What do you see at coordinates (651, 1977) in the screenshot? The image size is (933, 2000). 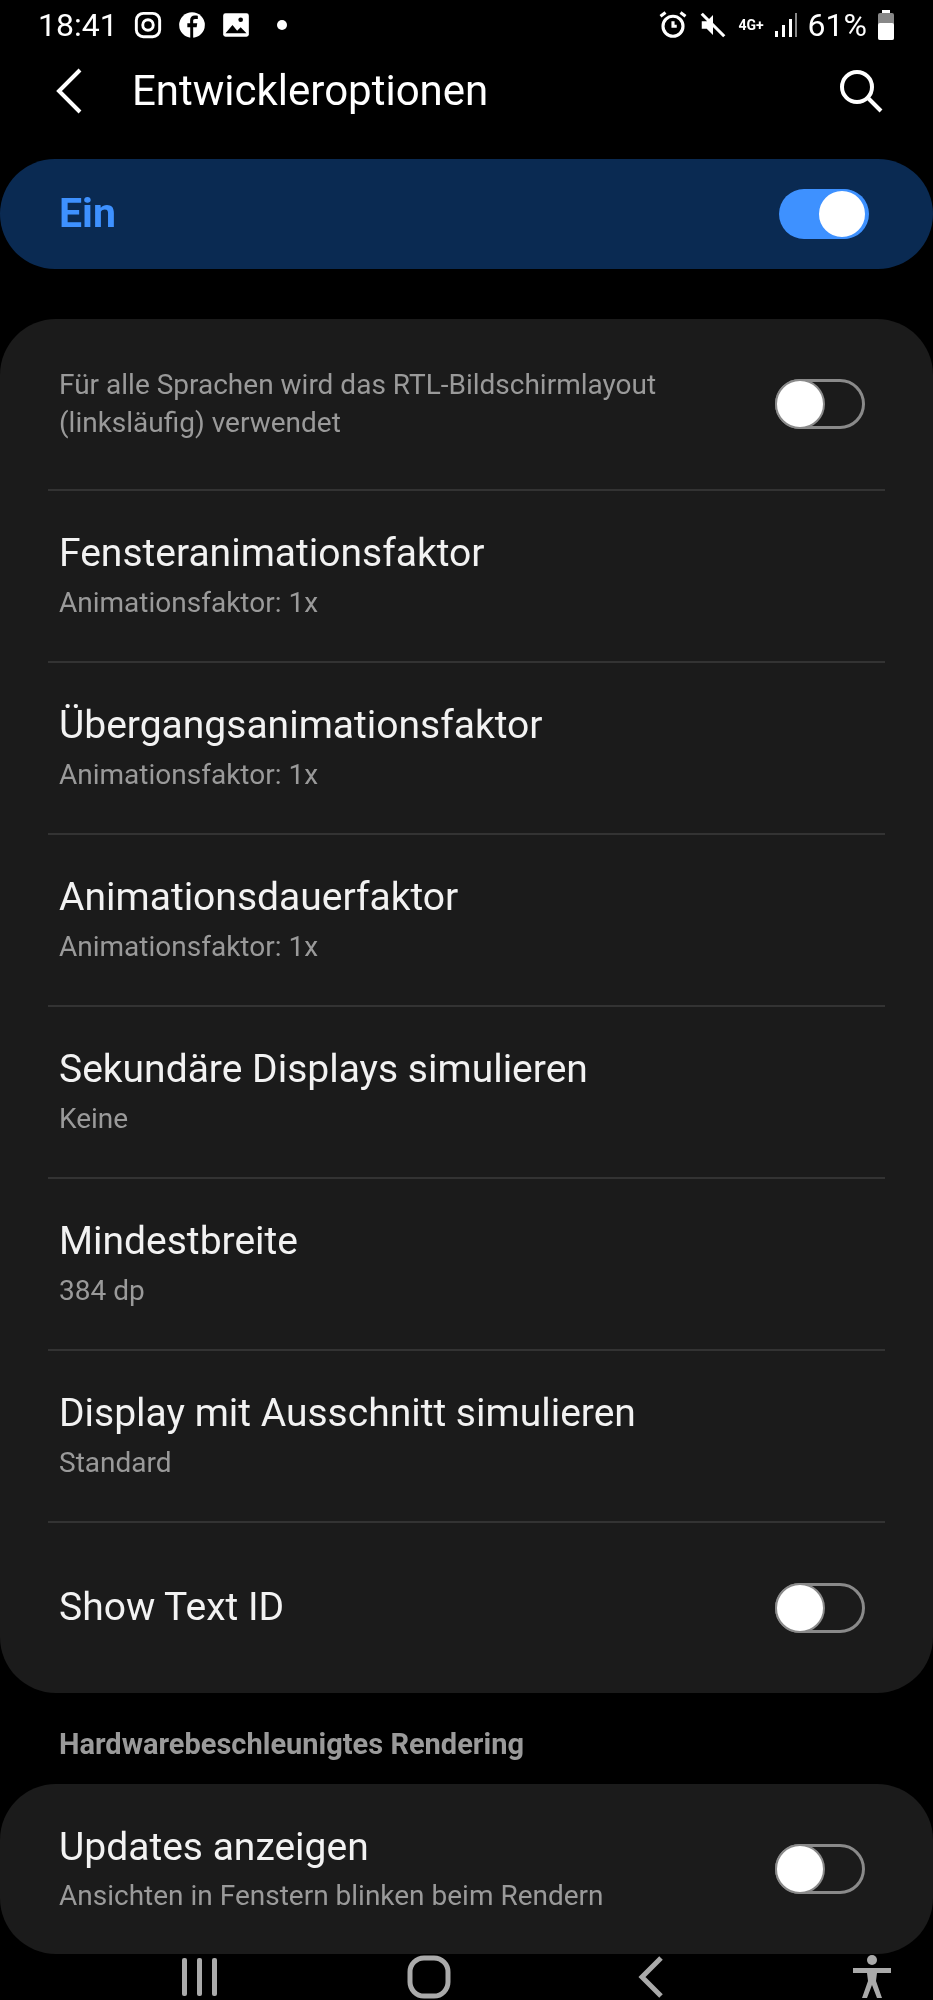 I see `back-icon` at bounding box center [651, 1977].